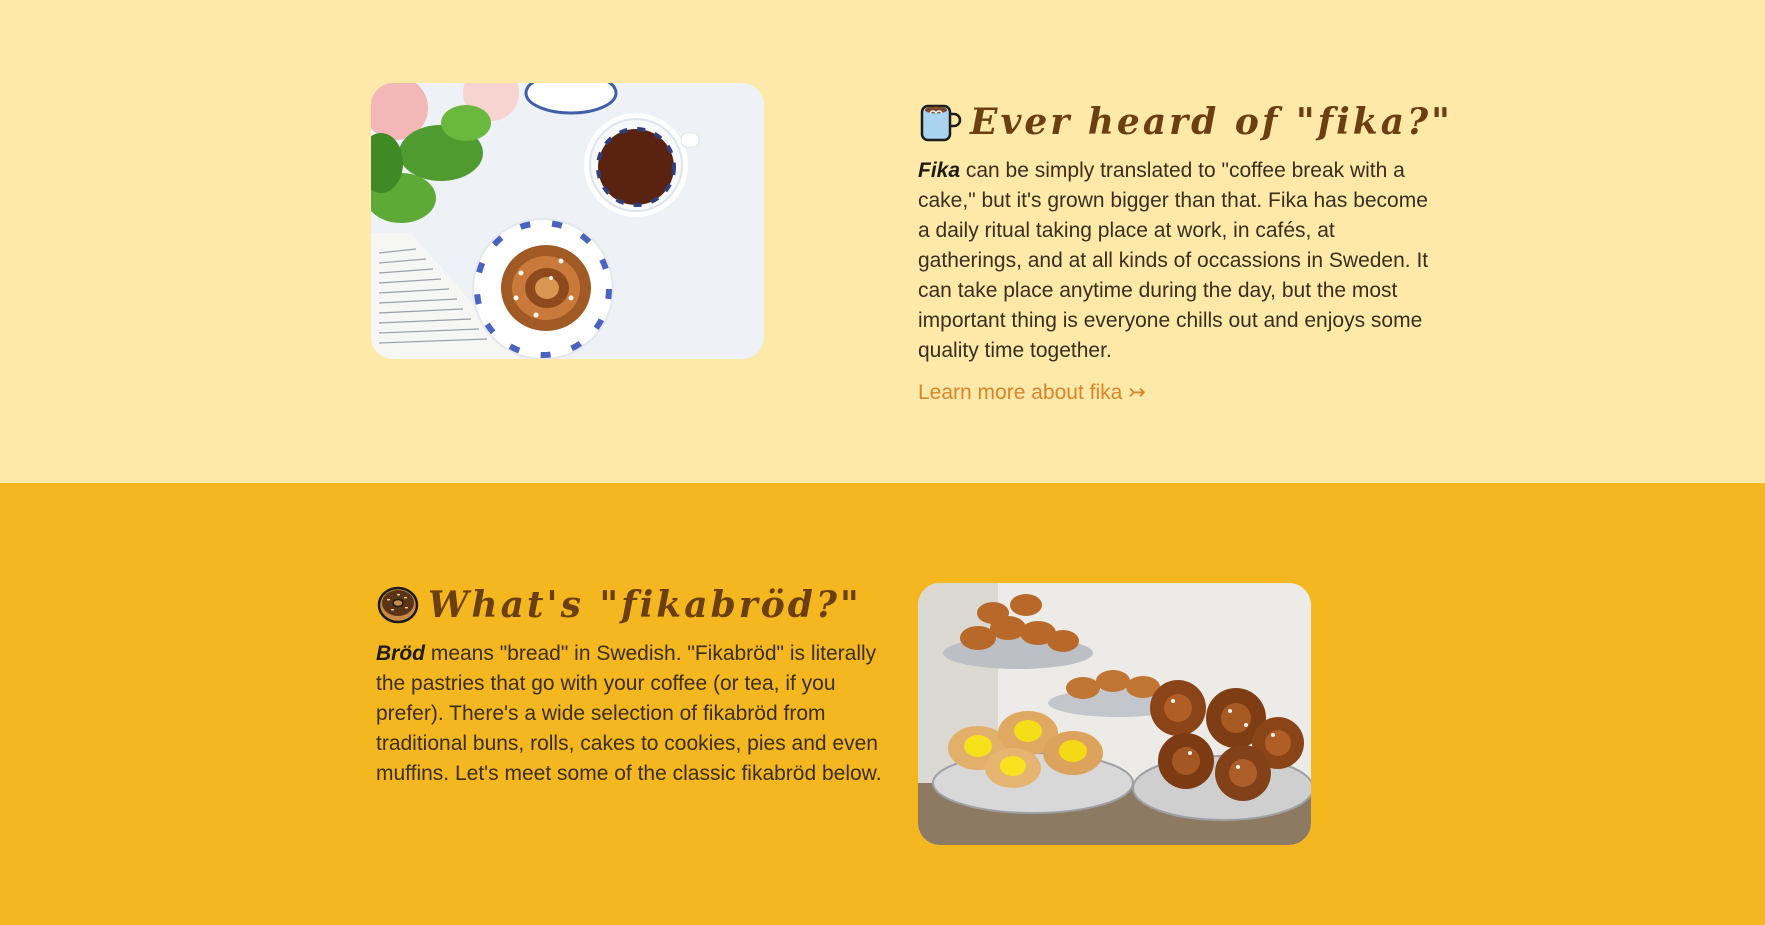  Describe the element at coordinates (400, 653) in the screenshot. I see `fikabrod-lead-word: Bröd` at that location.